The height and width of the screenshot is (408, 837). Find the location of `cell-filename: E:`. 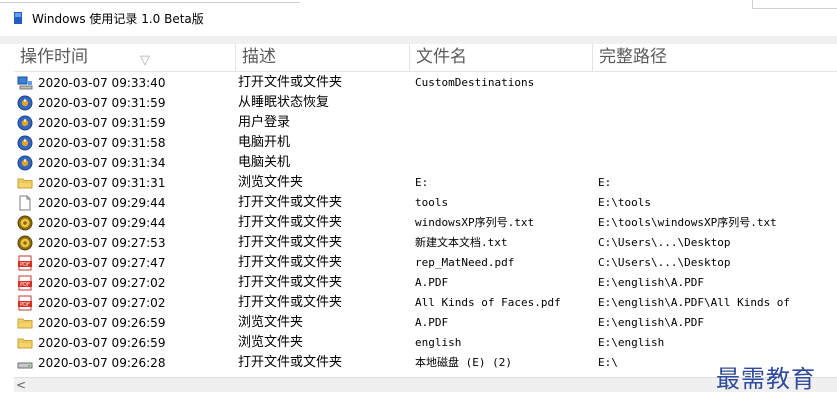

cell-filename: E: is located at coordinates (422, 182).